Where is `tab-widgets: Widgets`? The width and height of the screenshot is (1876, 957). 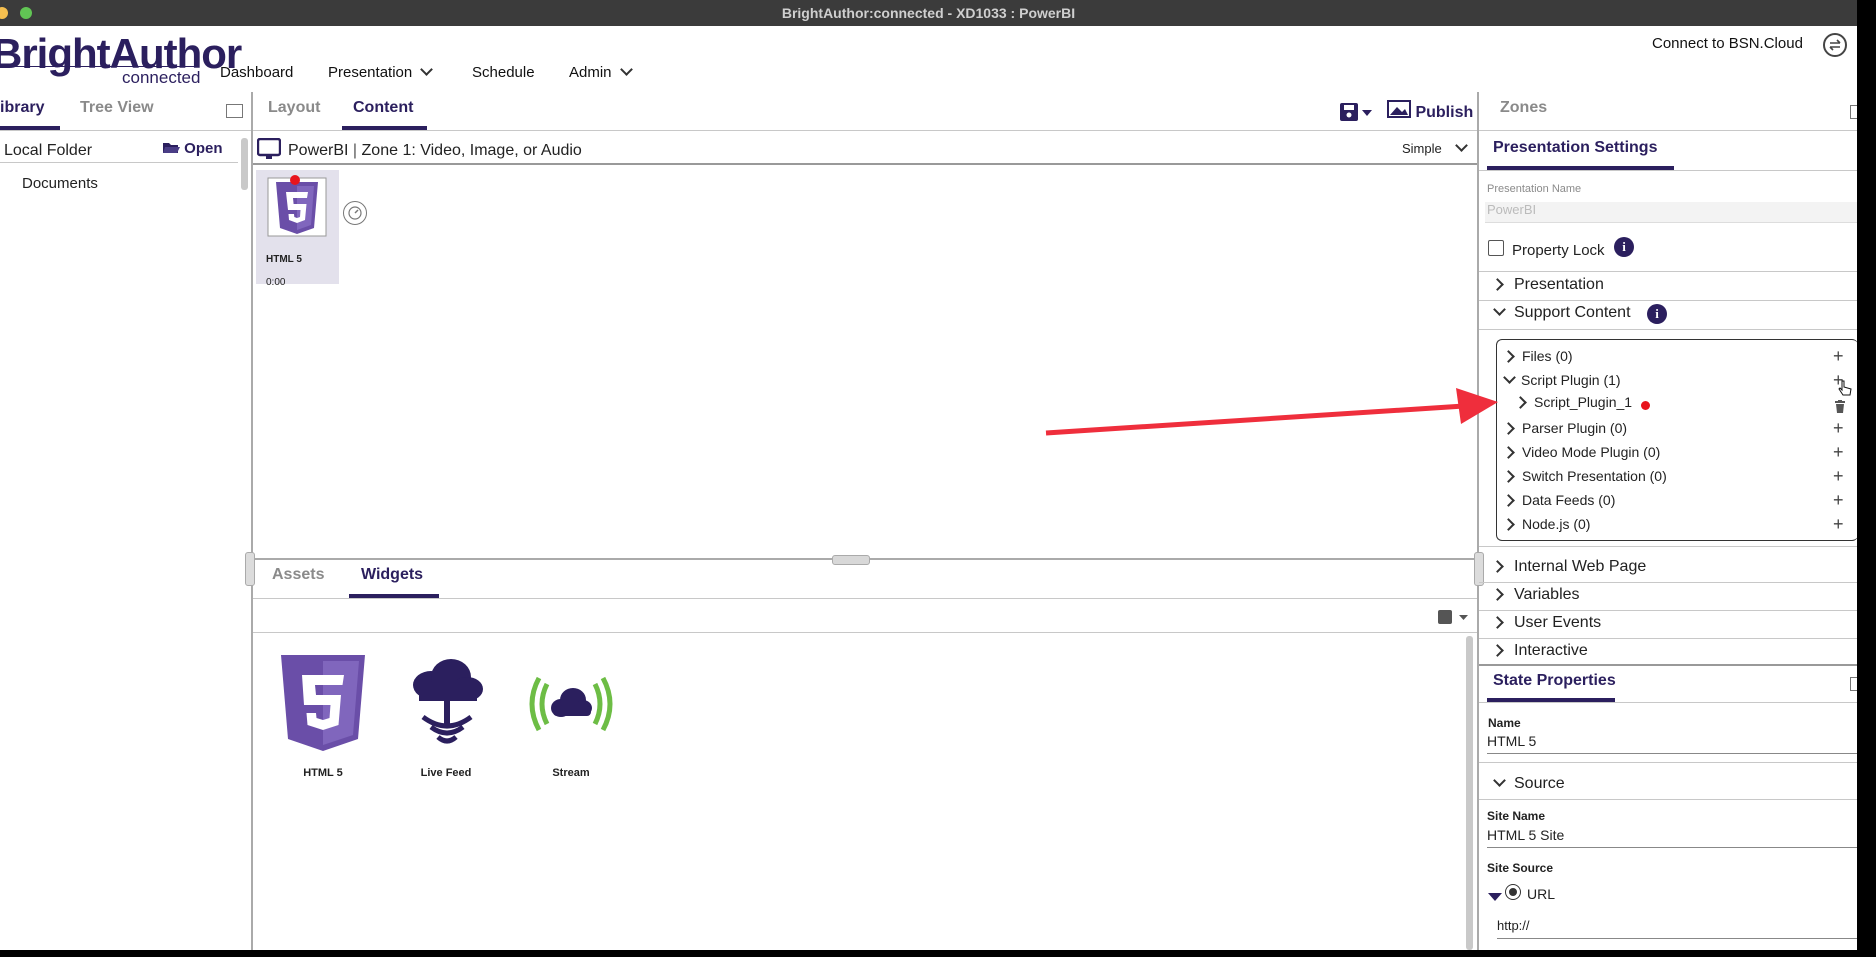 tab-widgets: Widgets is located at coordinates (392, 575).